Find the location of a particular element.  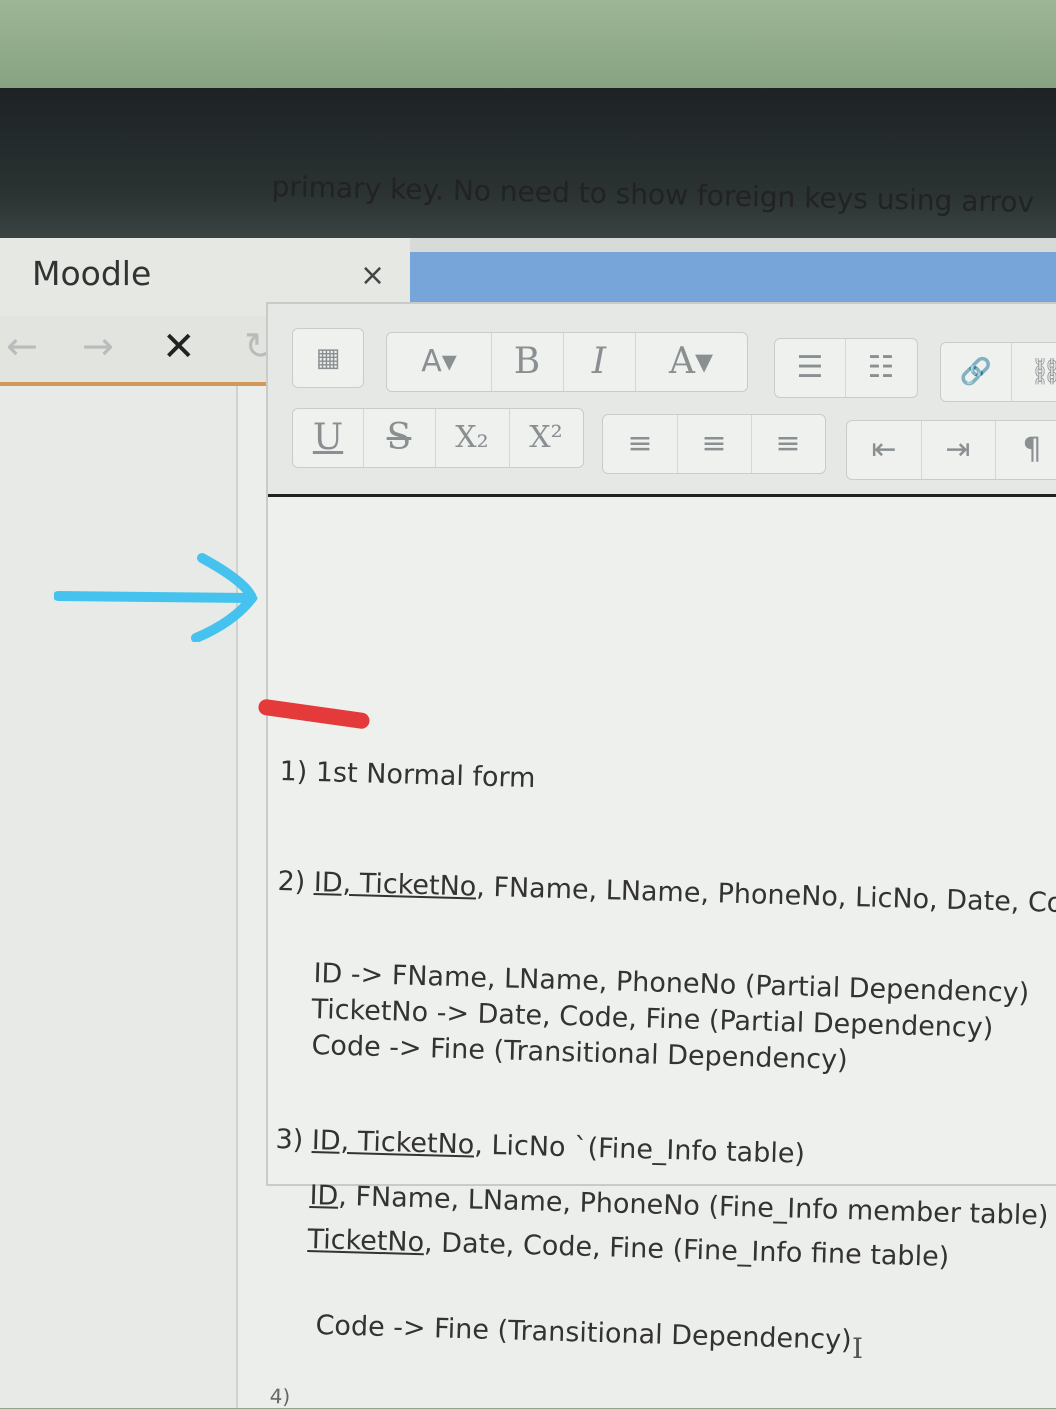

text-color-button: A▾ is located at coordinates (691, 362).